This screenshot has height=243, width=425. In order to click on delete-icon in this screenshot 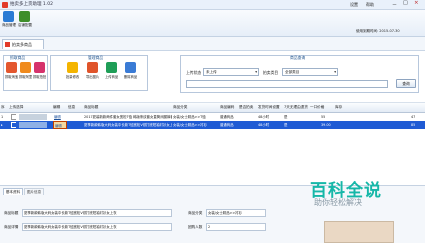, I will do `click(130, 67)`.